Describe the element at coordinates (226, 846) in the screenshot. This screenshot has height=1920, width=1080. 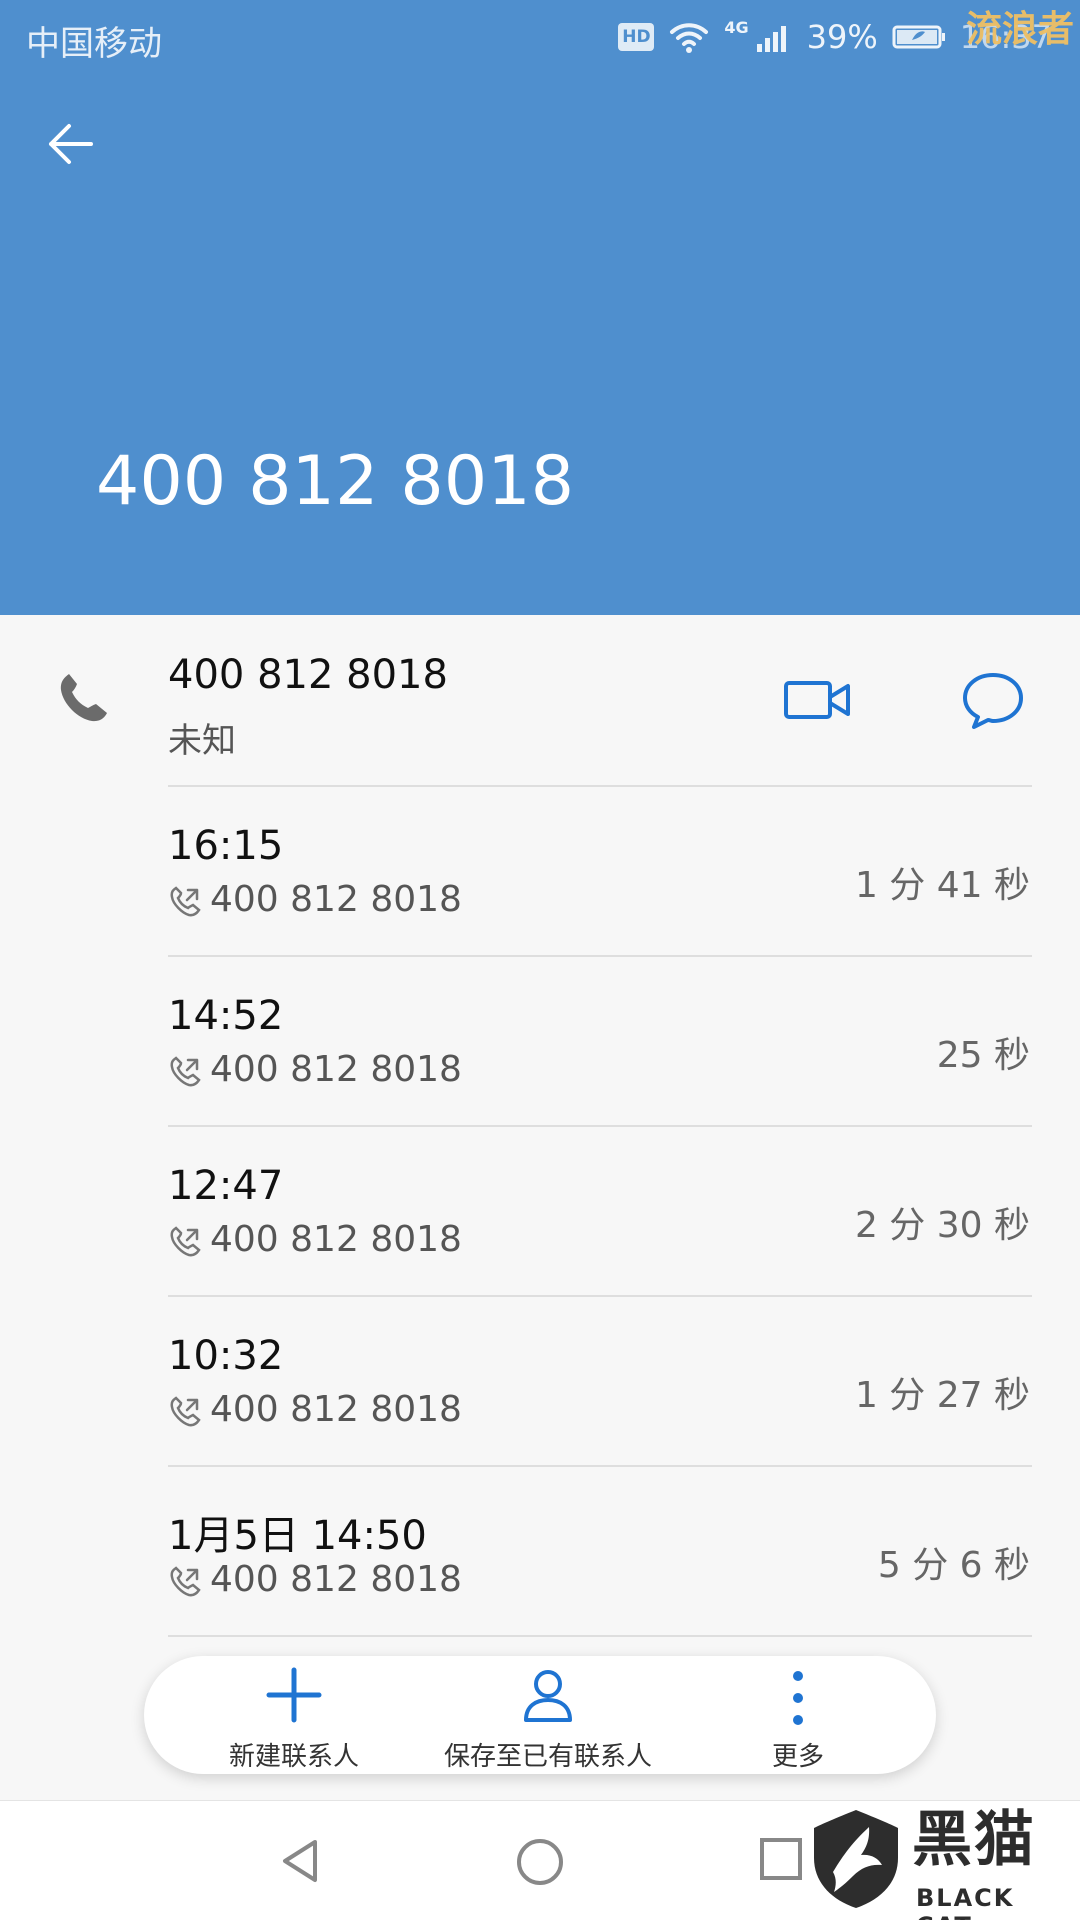
I see `call-time: 16:15` at that location.